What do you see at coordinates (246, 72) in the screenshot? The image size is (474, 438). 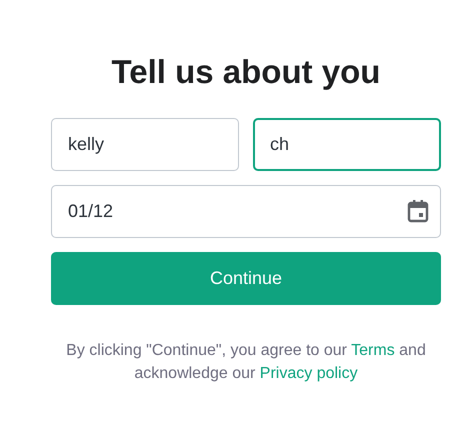 I see `page-title: Tell us about you` at bounding box center [246, 72].